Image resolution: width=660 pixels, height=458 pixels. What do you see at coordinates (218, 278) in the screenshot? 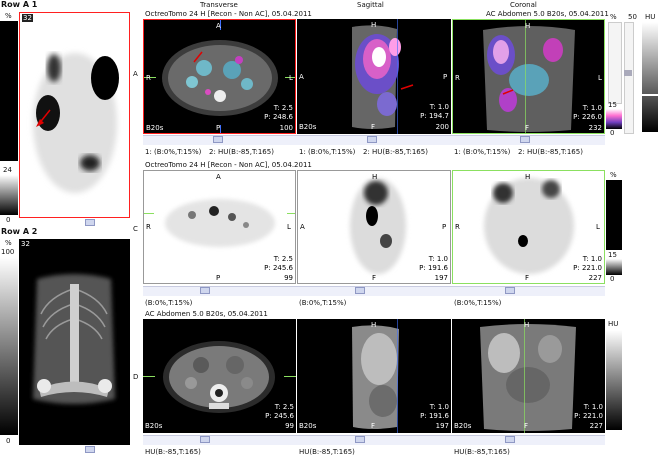
I see `orient-p-c: P` at bounding box center [218, 278].